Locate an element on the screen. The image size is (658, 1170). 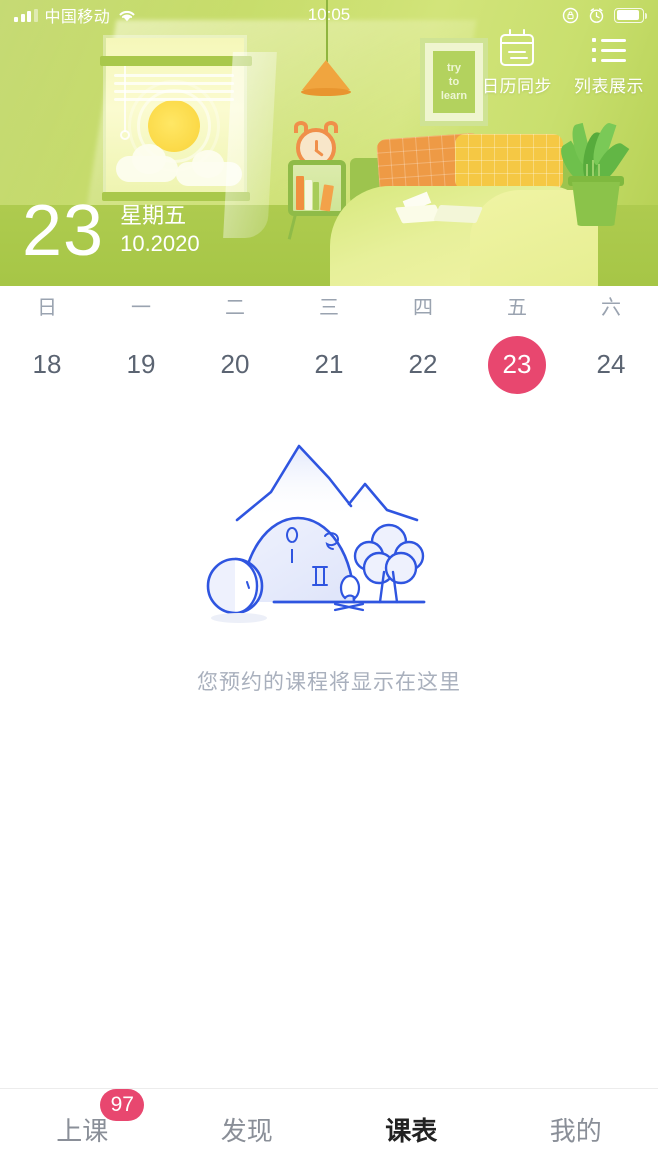
tab-mine-label: 我的 is located at coordinates (575, 1131).